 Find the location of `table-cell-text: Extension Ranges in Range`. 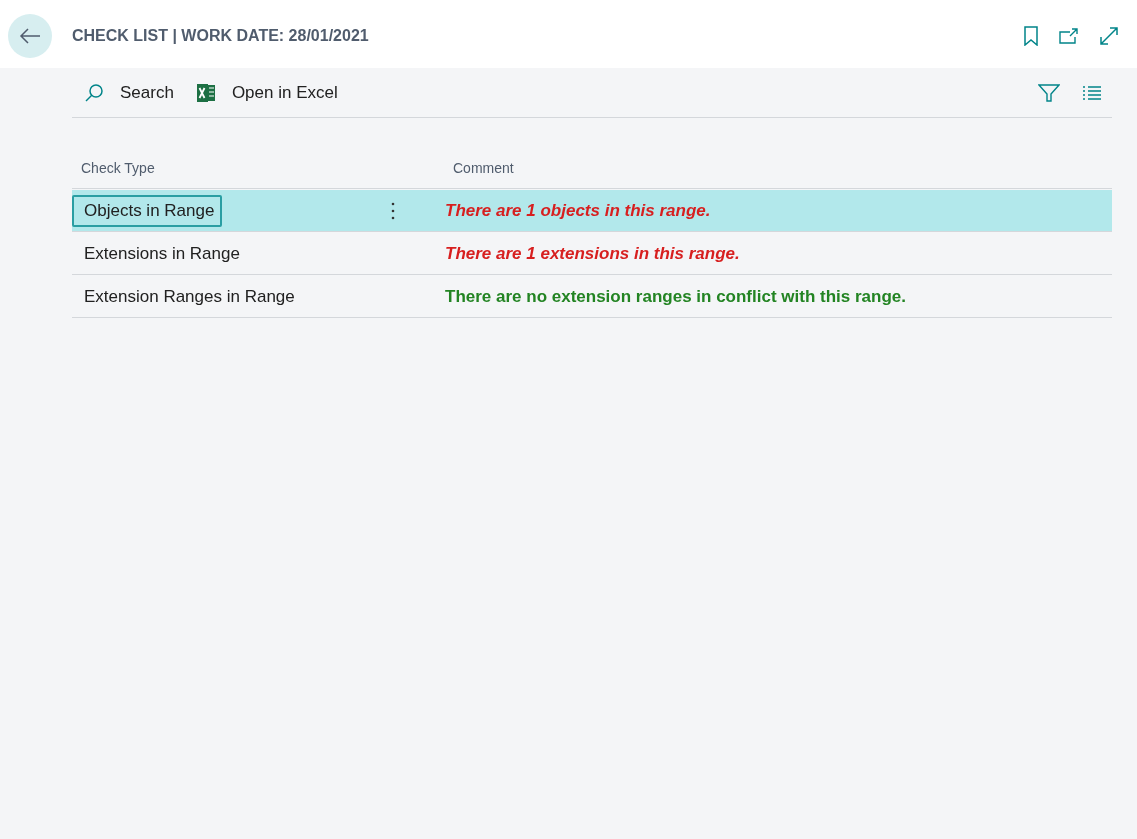

table-cell-text: Extension Ranges in Range is located at coordinates (189, 296).